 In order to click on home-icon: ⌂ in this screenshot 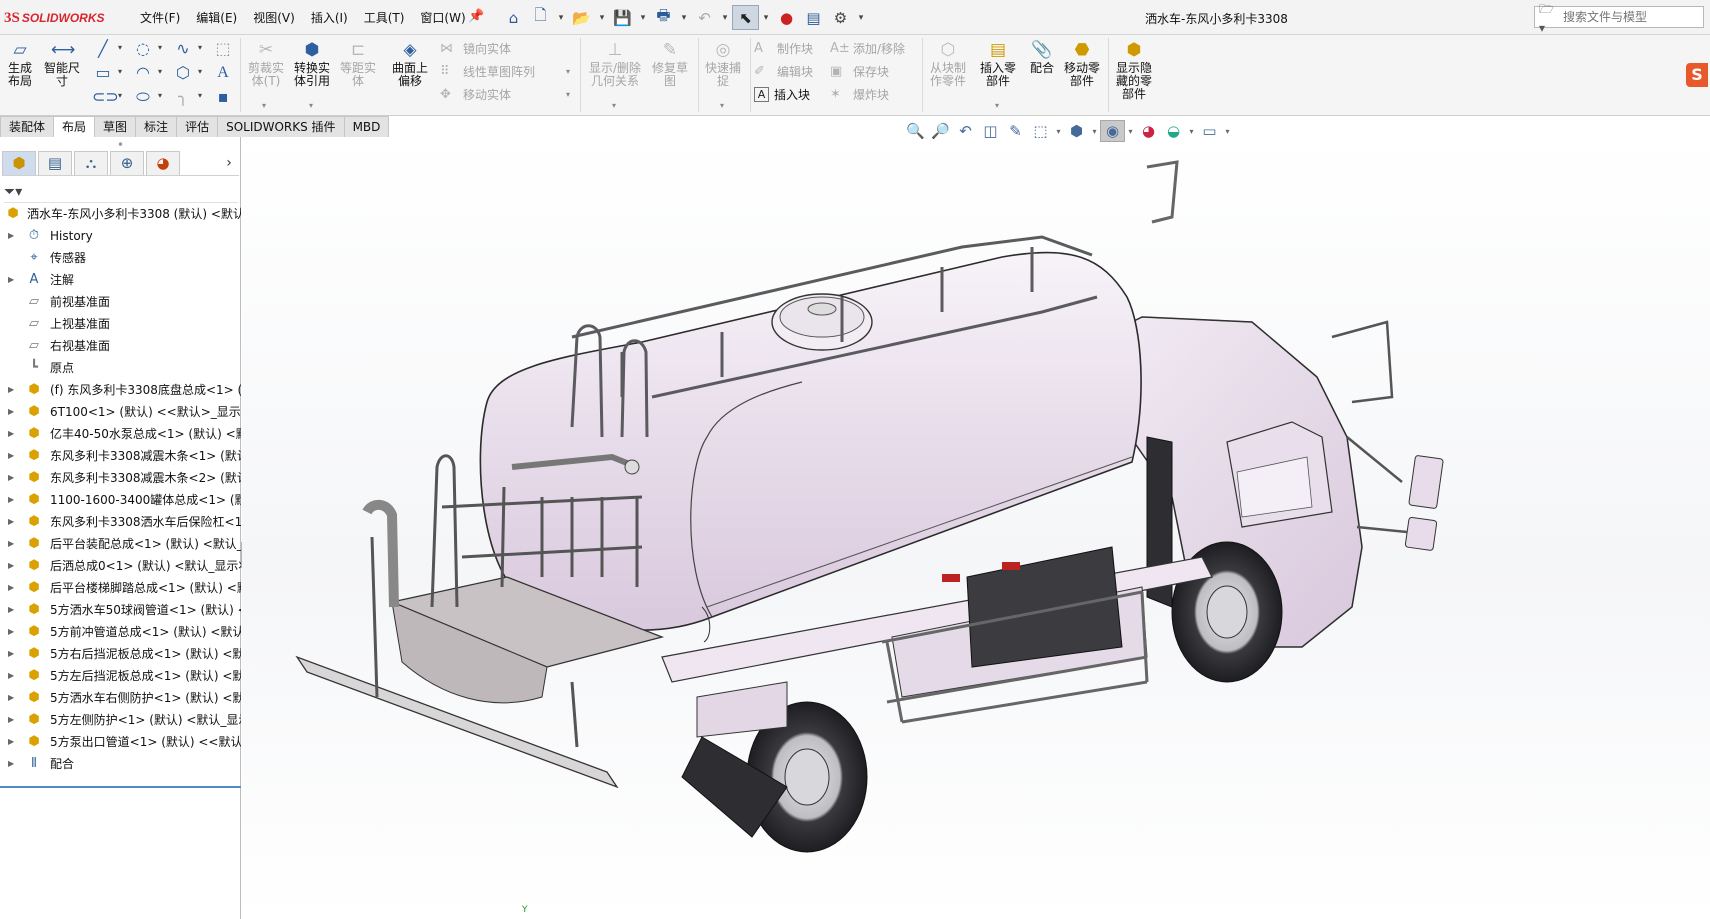, I will do `click(513, 17)`.